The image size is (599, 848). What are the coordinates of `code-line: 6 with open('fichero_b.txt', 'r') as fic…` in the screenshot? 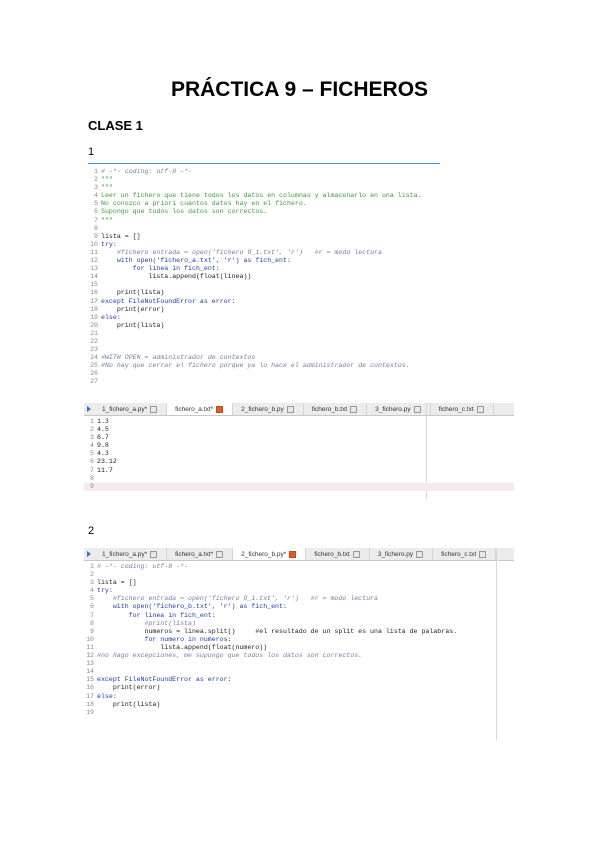 It's located at (299, 607).